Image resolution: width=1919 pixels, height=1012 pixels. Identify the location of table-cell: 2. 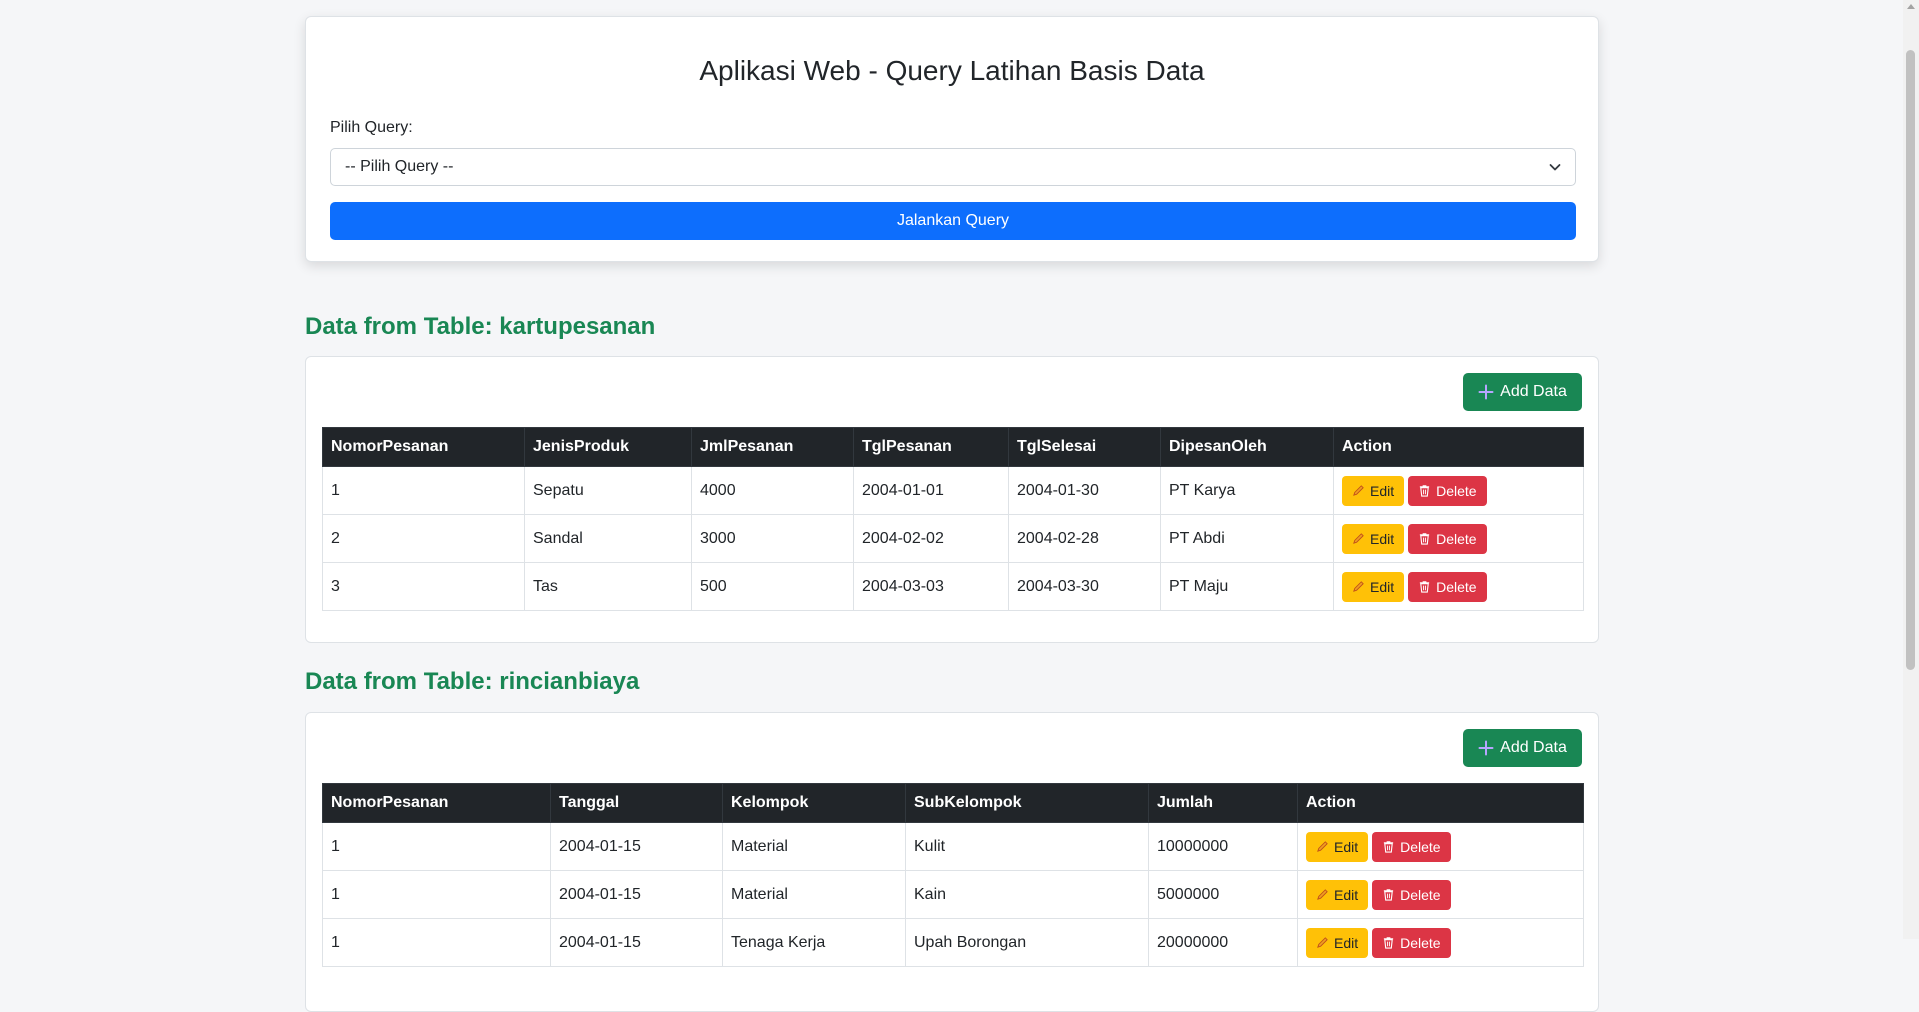
(423, 538).